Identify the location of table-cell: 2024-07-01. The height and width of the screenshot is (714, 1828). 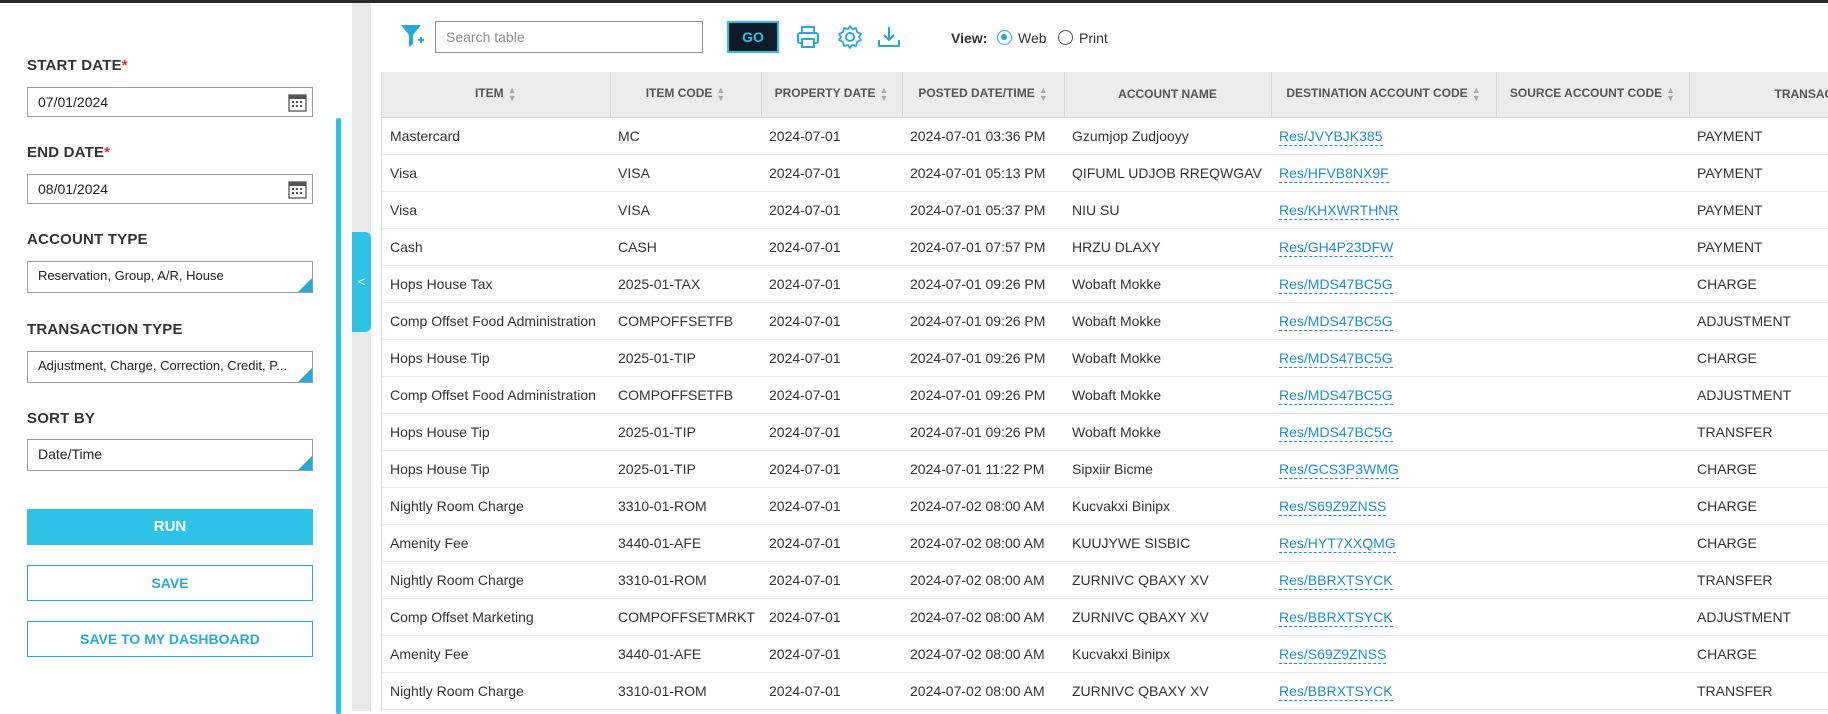
(831, 210).